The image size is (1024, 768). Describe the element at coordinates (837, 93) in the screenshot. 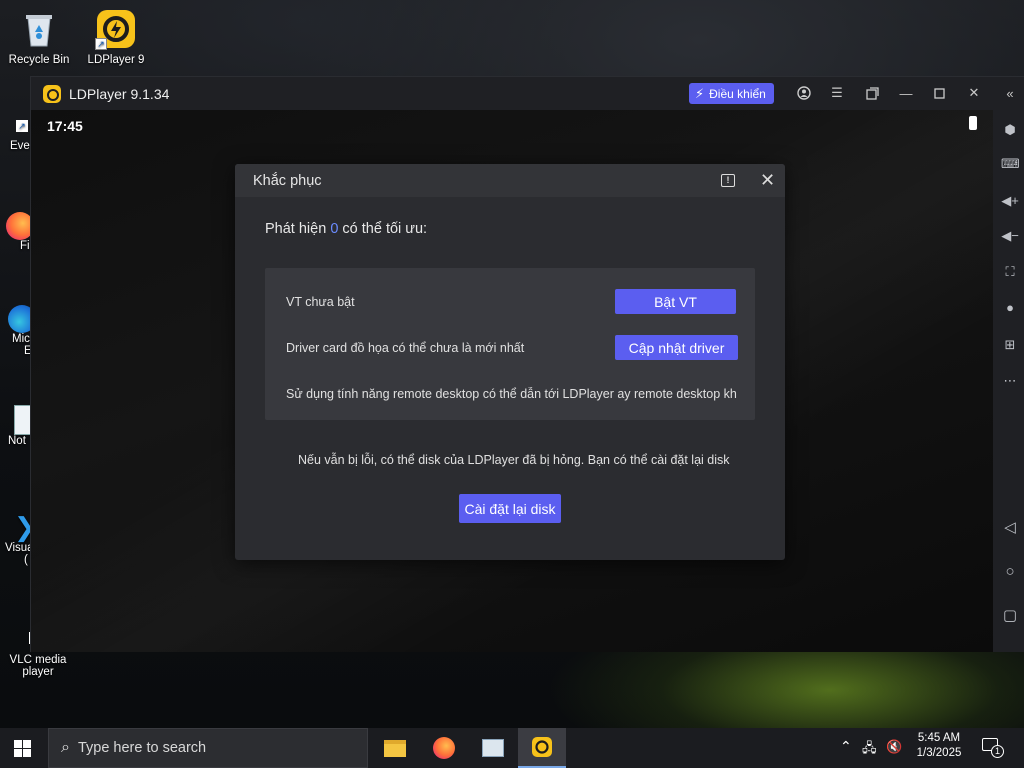

I see `menu-icon: ☰` at that location.